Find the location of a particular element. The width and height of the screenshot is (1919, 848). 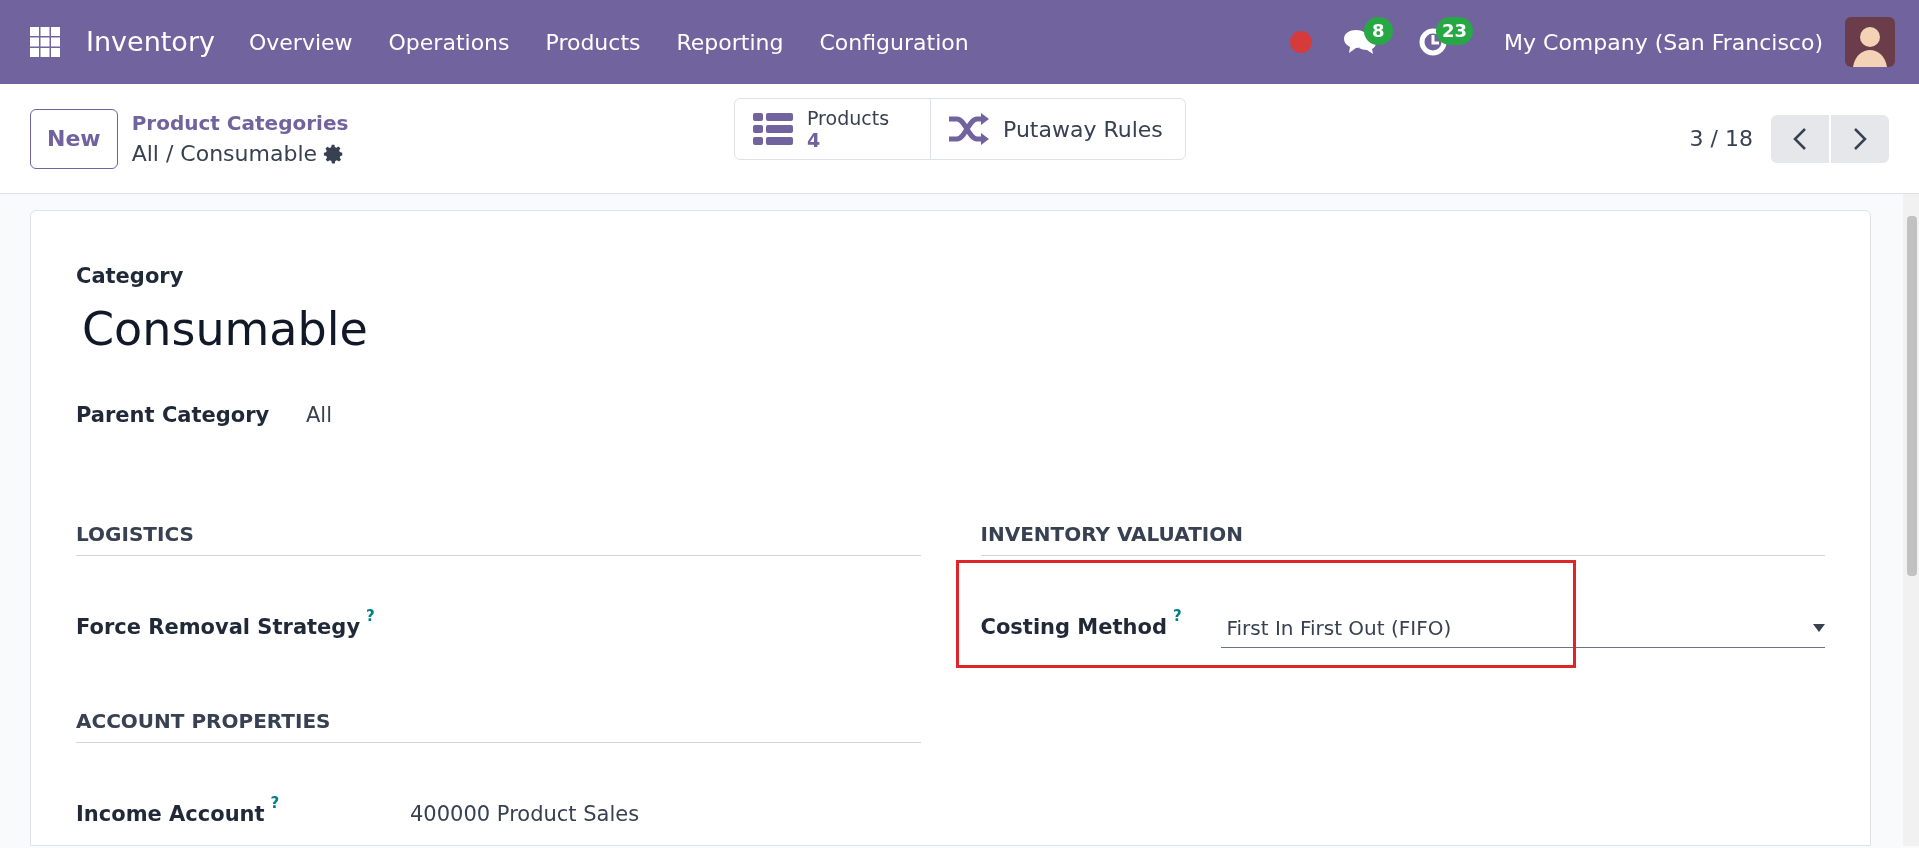

field-label: Category is located at coordinates (130, 276).